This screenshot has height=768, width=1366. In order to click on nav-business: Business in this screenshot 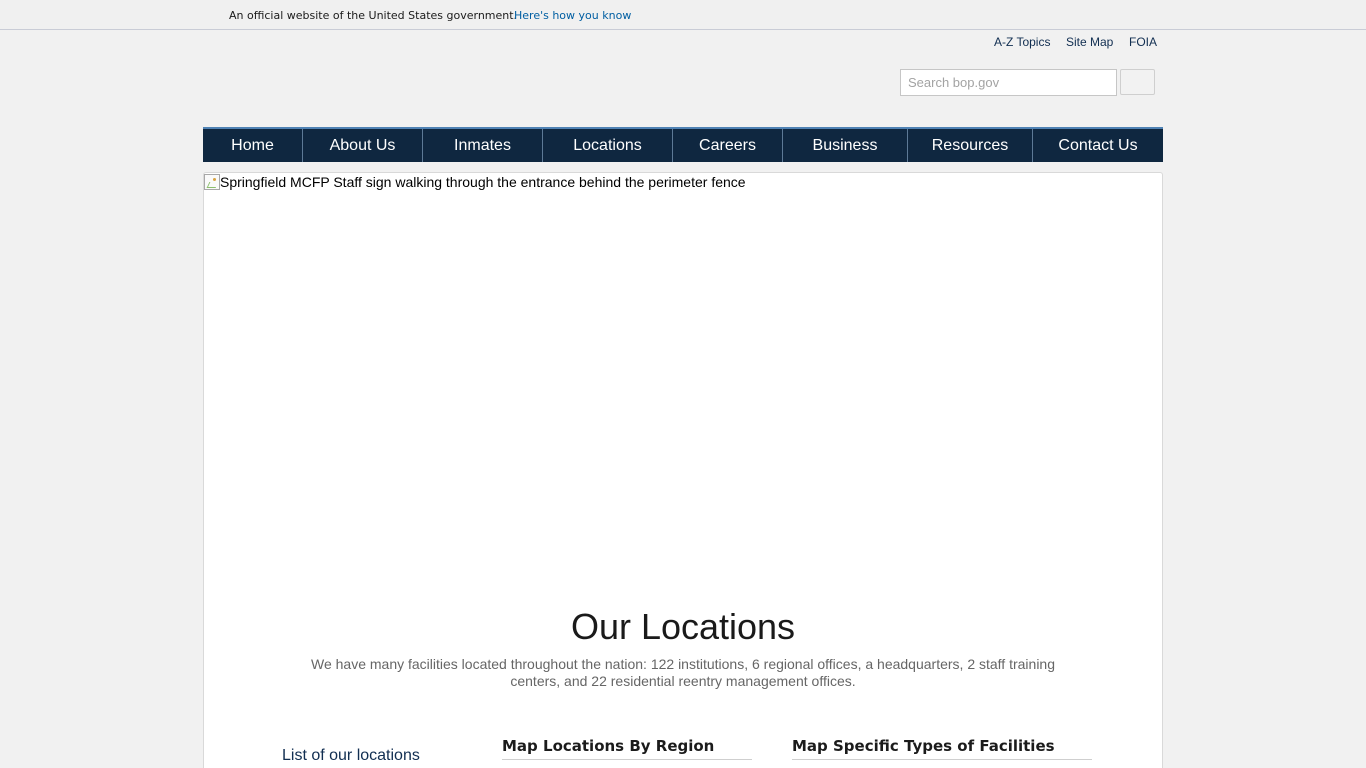, I will do `click(845, 145)`.